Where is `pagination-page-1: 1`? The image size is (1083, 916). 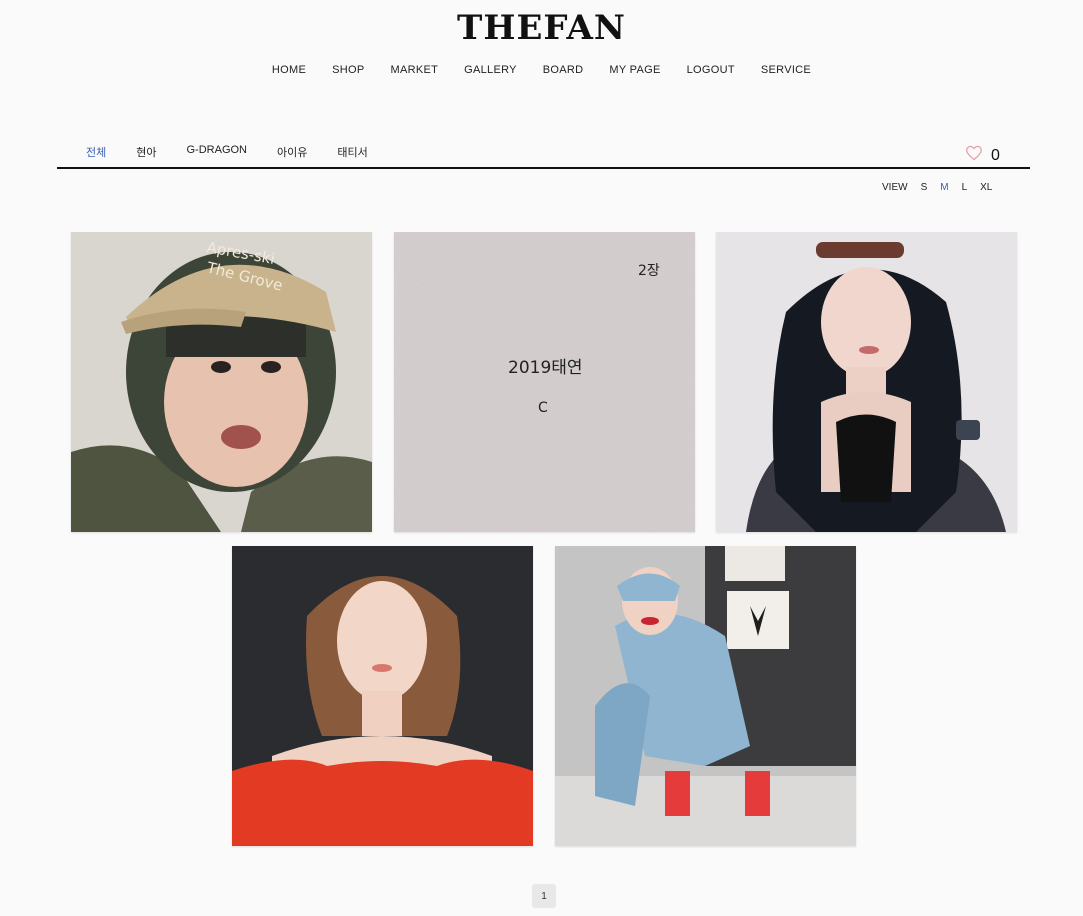
pagination-page-1: 1 is located at coordinates (544, 896).